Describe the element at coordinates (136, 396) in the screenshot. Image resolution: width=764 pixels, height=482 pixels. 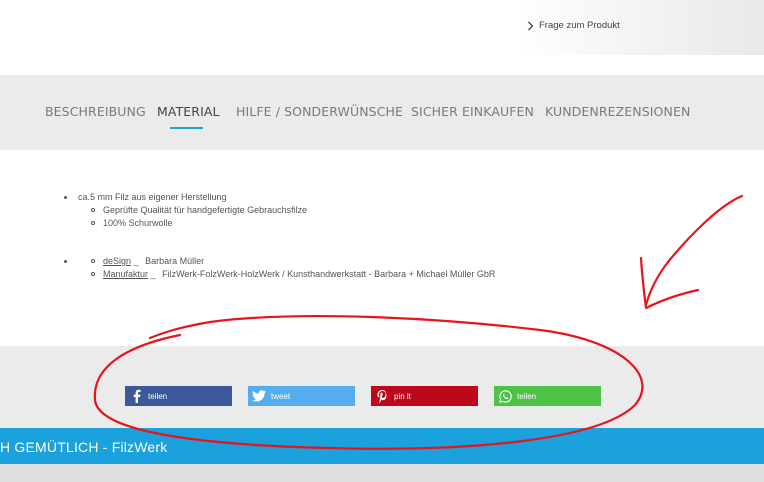
I see `facebook-icon` at that location.